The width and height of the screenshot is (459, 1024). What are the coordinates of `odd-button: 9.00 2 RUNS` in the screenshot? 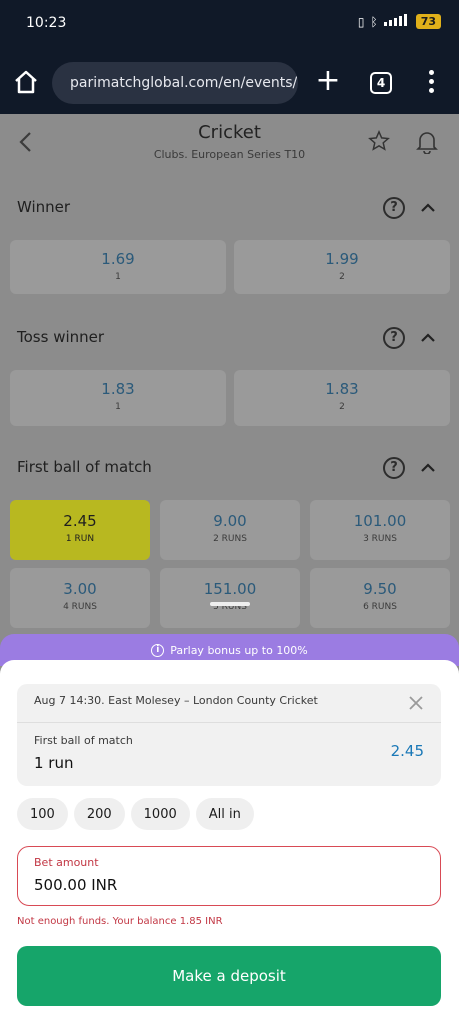 It's located at (230, 530).